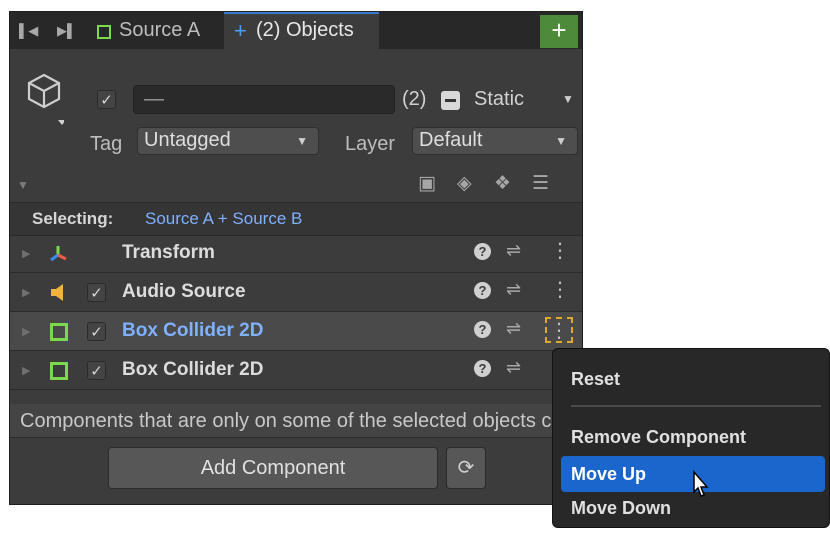 This screenshot has width=830, height=533. Describe the element at coordinates (168, 252) in the screenshot. I see `component-name: Transform` at that location.